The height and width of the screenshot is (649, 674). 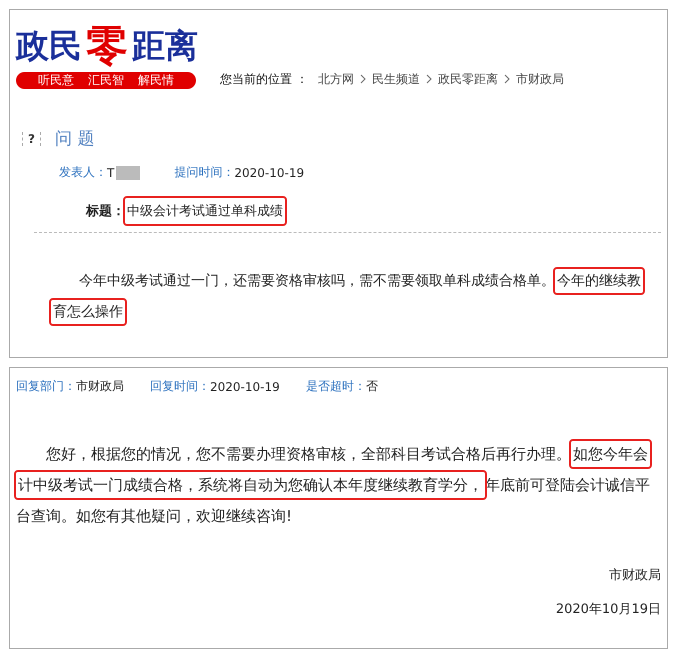 I want to click on reply-meta-label: 回复时间：, so click(x=180, y=386).